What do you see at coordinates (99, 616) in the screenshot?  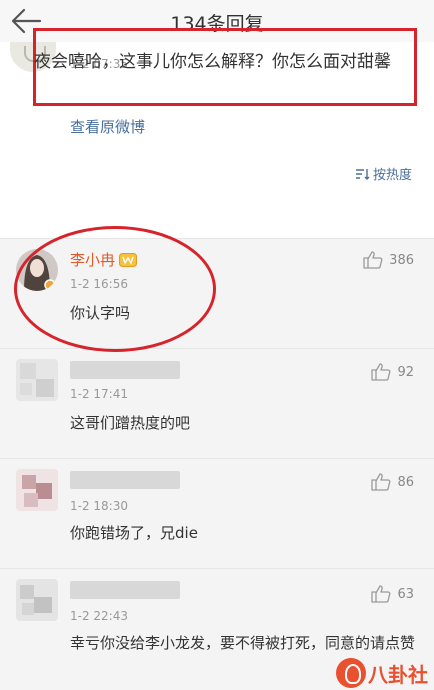 I see `comment-time: 1-2 22:43` at bounding box center [99, 616].